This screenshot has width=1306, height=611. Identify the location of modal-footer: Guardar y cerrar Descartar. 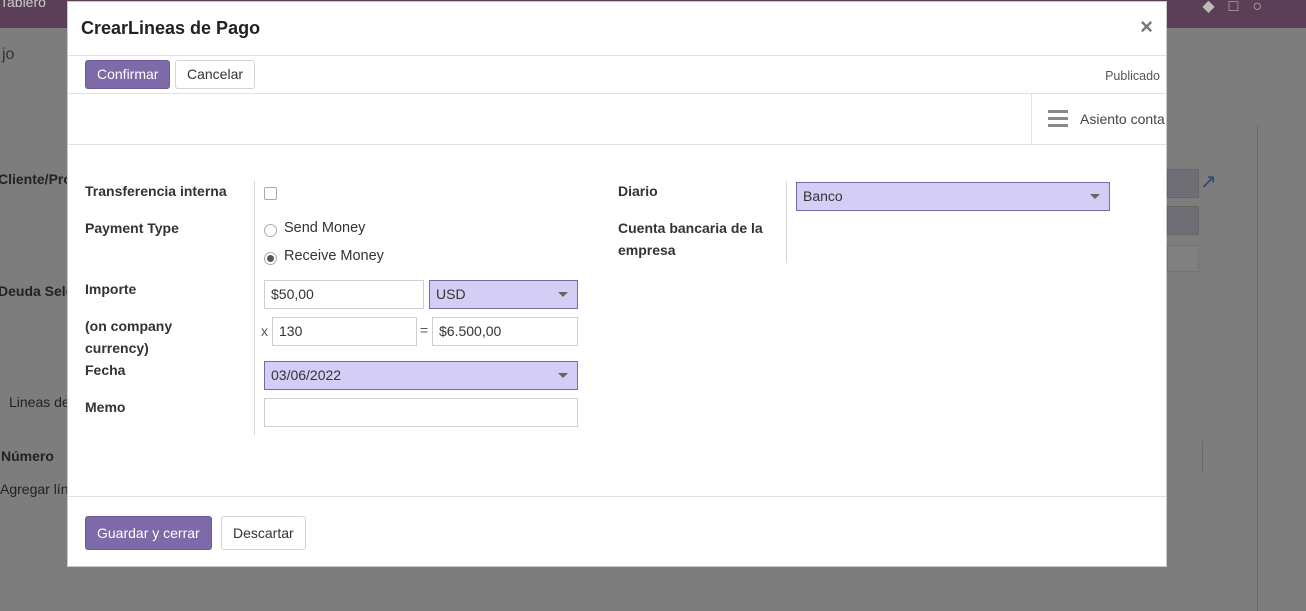
(617, 531).